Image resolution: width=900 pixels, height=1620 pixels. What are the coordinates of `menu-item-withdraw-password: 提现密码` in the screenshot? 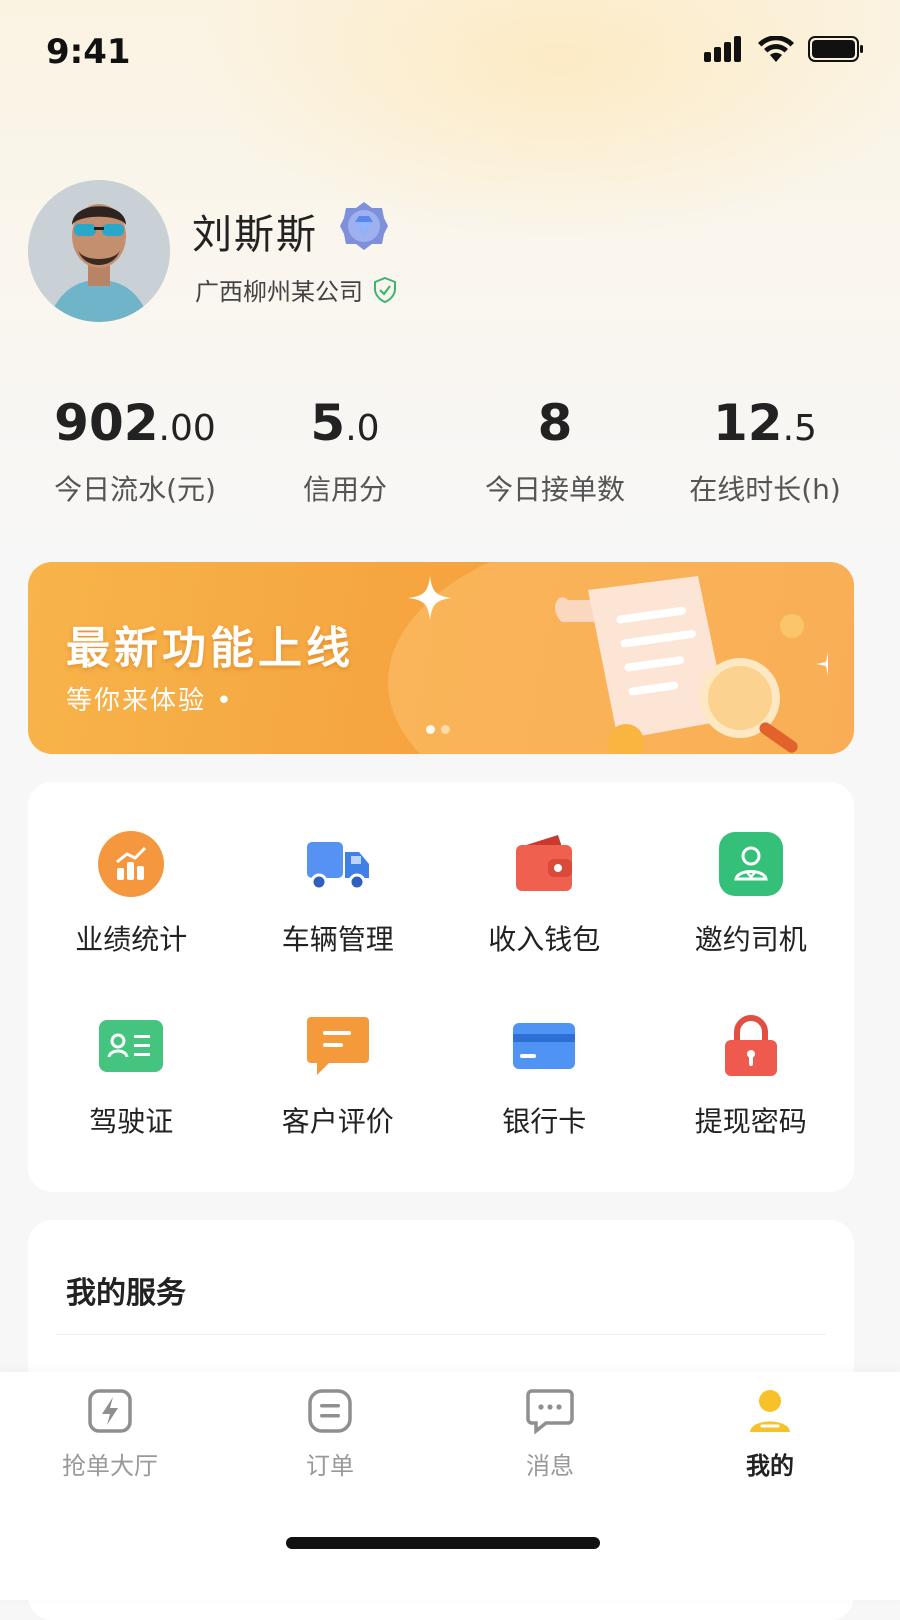 It's located at (751, 1075).